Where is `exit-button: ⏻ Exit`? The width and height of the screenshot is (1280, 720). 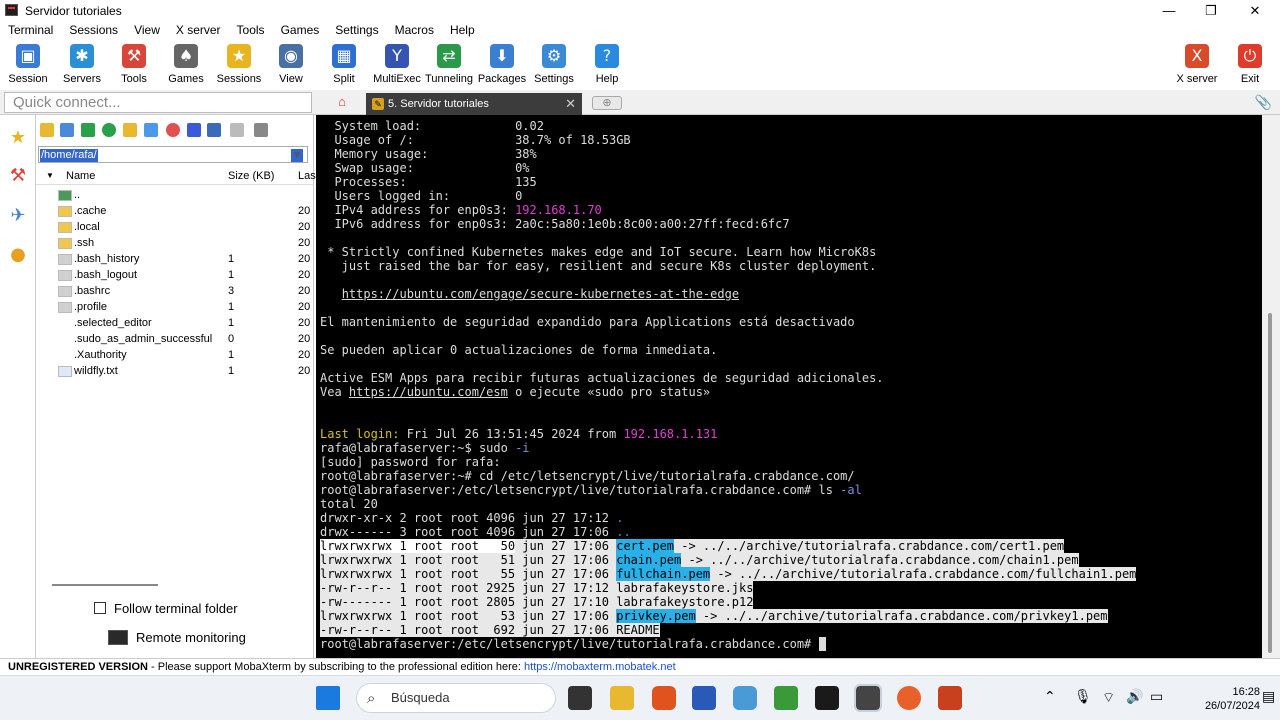
exit-button: ⏻ Exit is located at coordinates (1250, 65).